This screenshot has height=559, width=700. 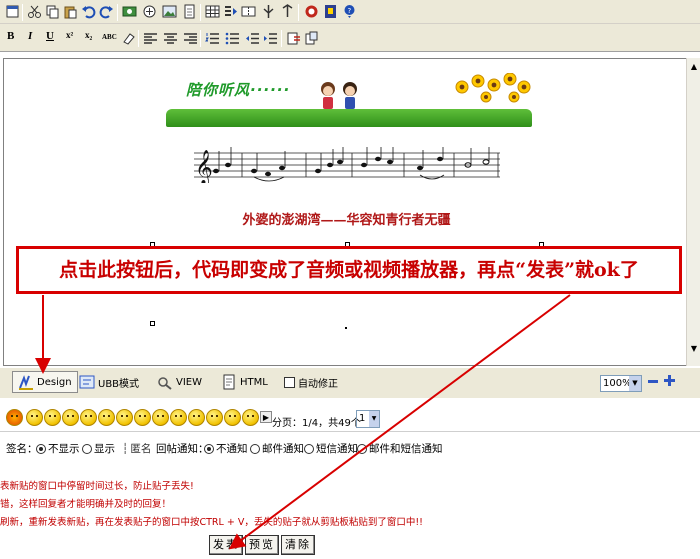 What do you see at coordinates (346, 220) in the screenshot?
I see `song-title: 外婆的澎湖湾——华容知青行者无疆` at bounding box center [346, 220].